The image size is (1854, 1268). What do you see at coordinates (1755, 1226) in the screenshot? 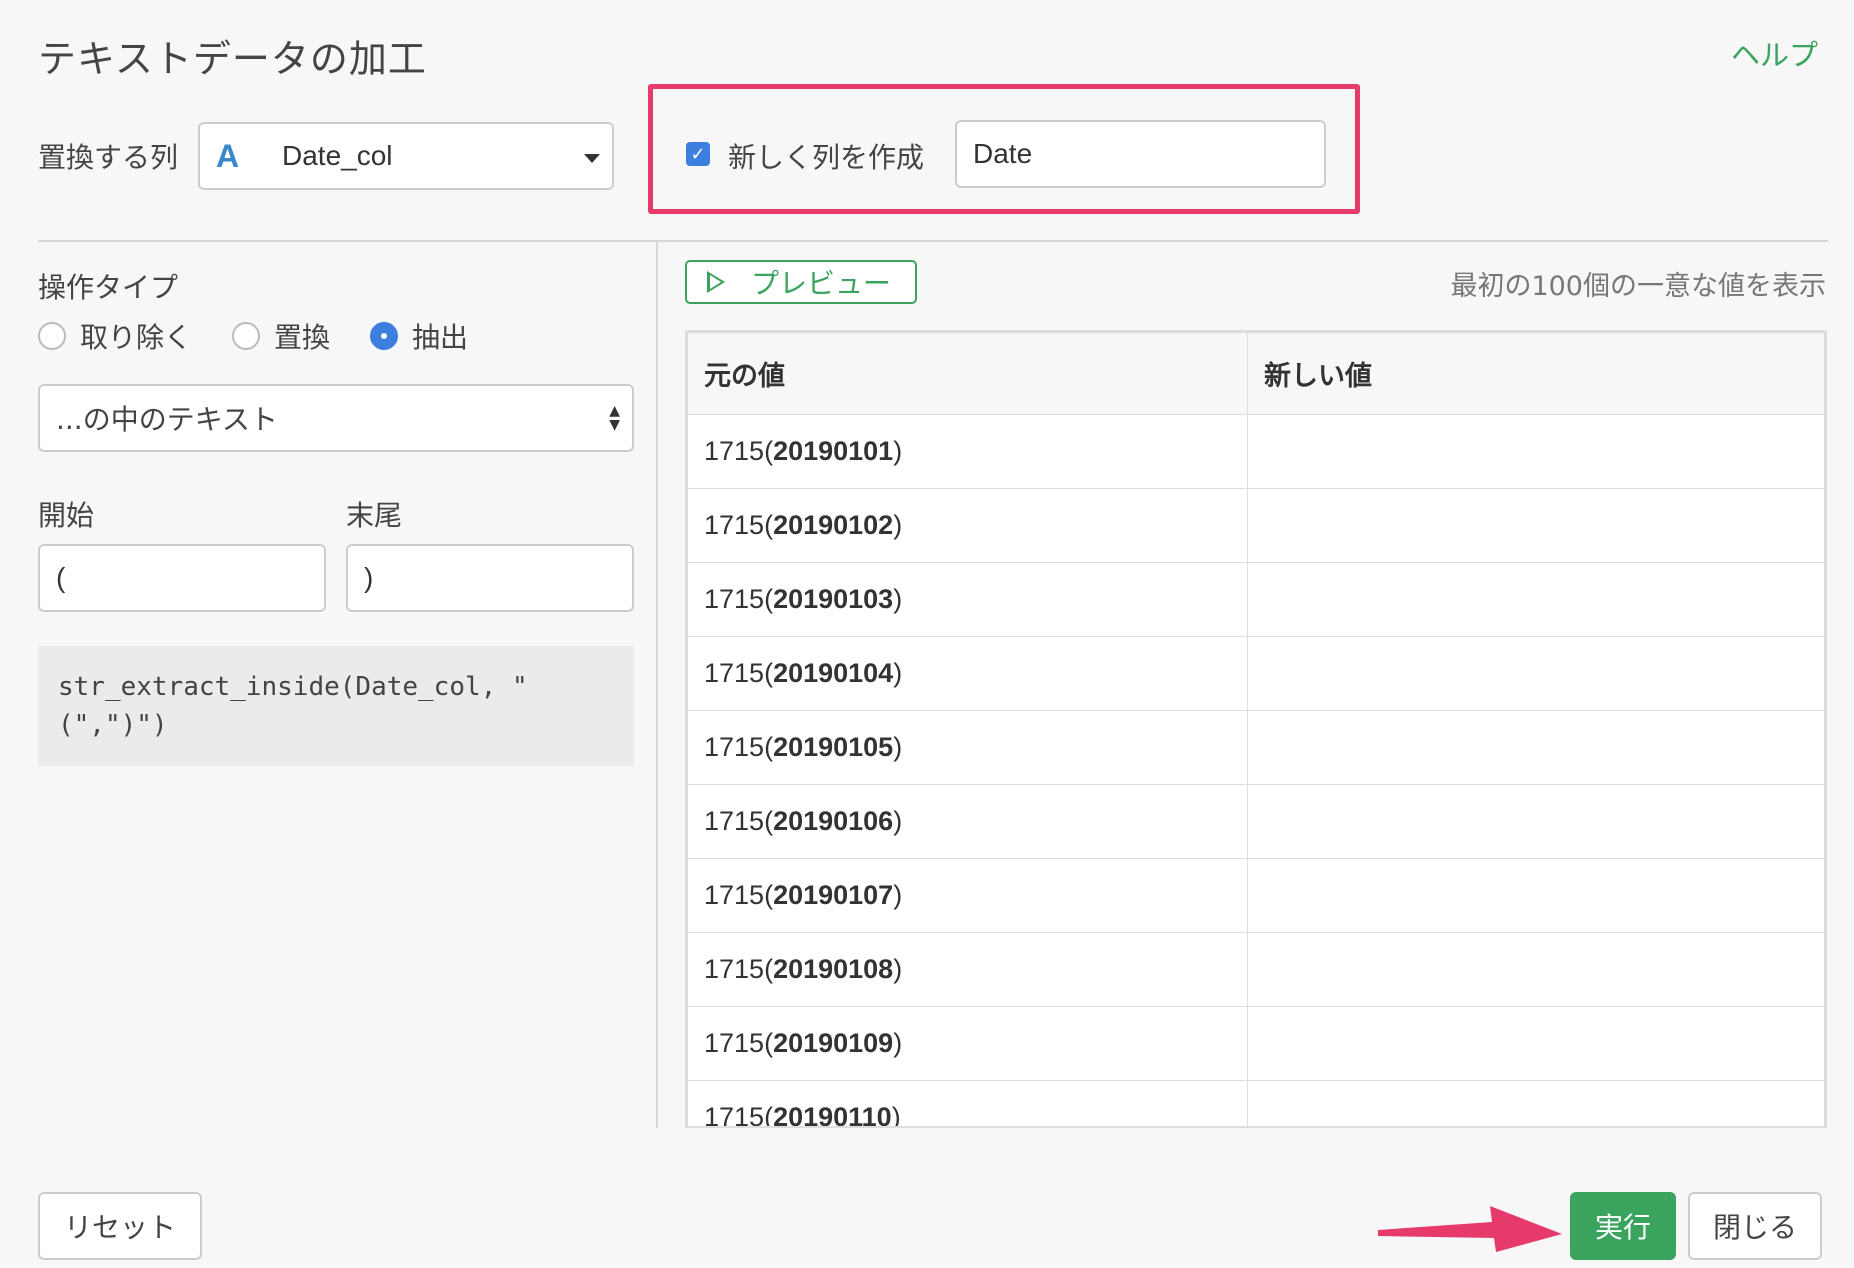
I see `close-button: 閉じる` at bounding box center [1755, 1226].